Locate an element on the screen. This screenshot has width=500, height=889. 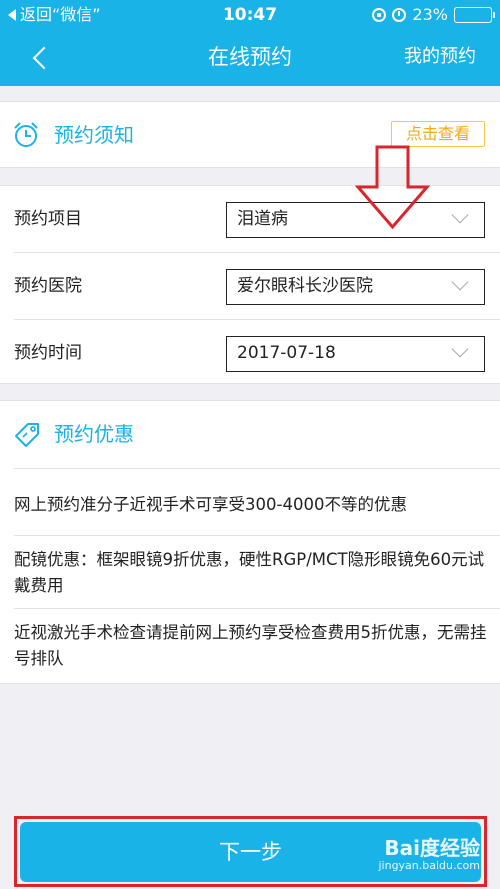
notice-title: 预约须知 is located at coordinates (94, 135).